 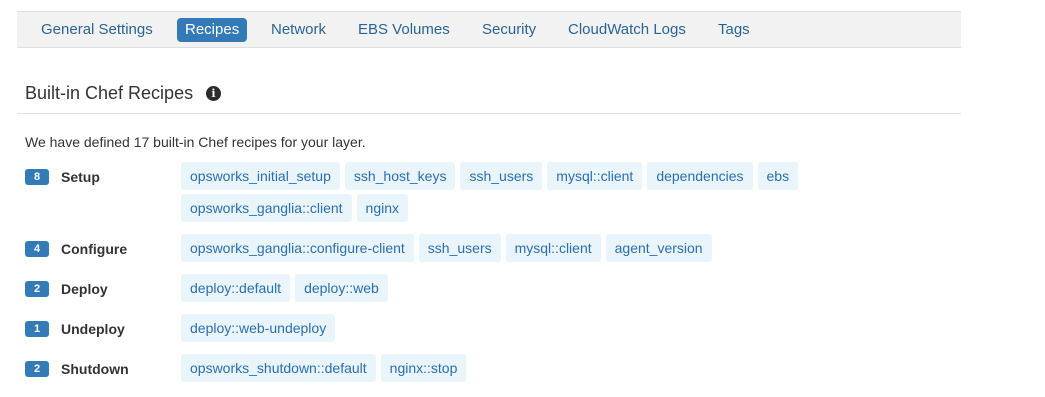 What do you see at coordinates (213, 93) in the screenshot?
I see `info-circle-icon: i` at bounding box center [213, 93].